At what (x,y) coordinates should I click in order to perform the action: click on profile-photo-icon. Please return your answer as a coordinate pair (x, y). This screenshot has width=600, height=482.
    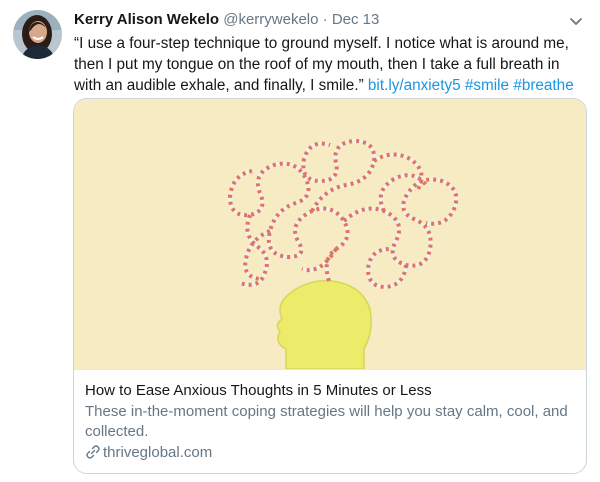
    Looking at the image, I should click on (37, 34).